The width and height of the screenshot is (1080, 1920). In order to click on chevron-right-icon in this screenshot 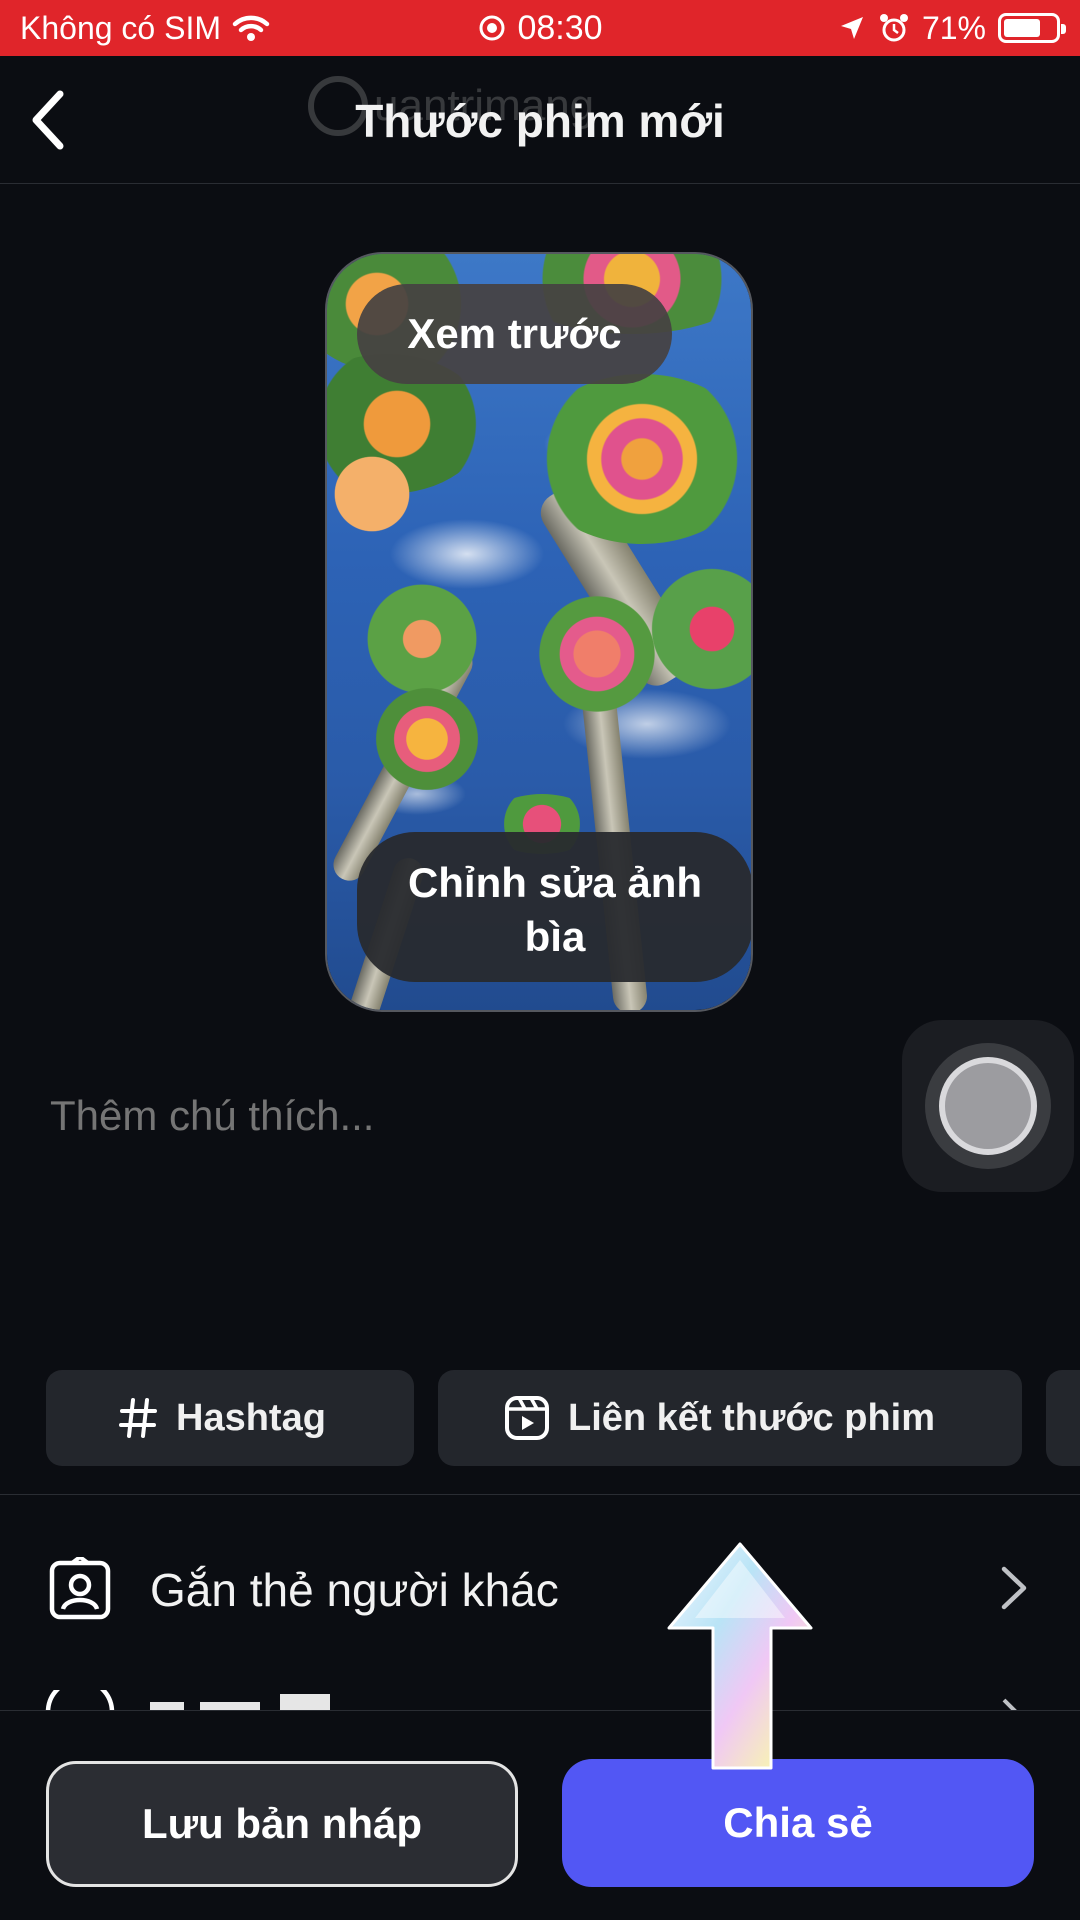, I will do `click(1014, 1588)`.